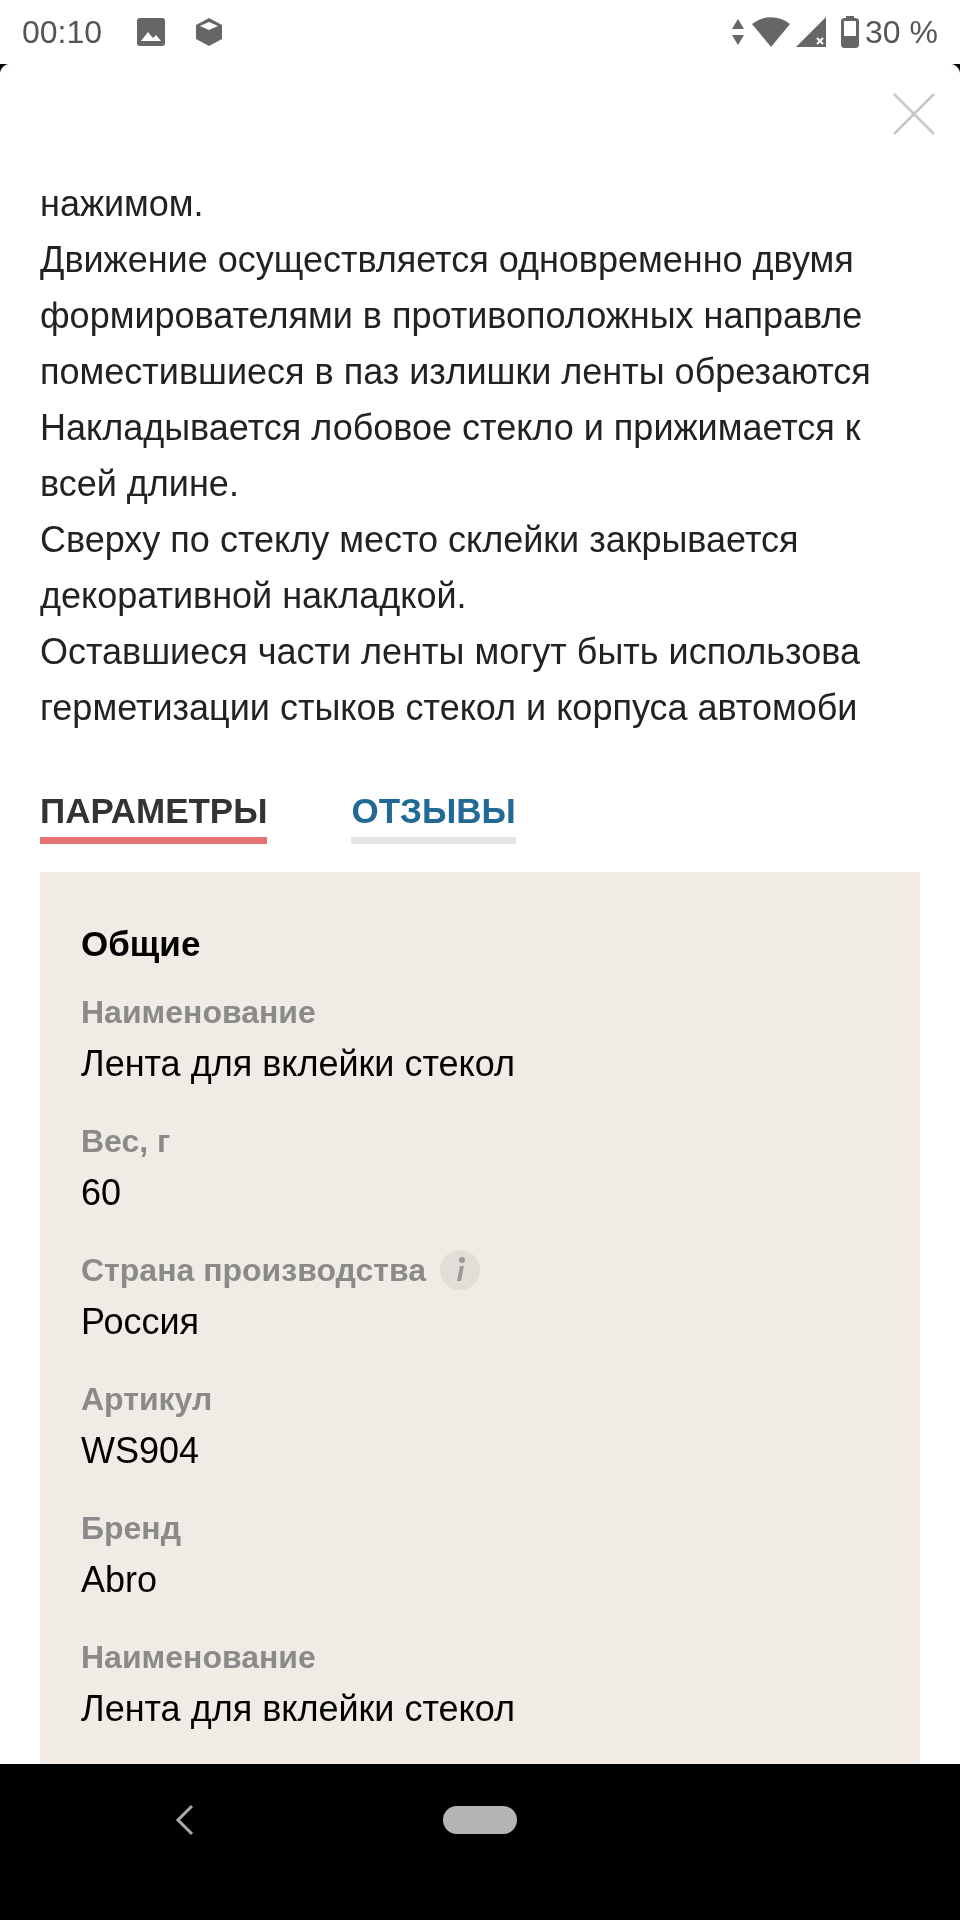 The image size is (960, 1920). What do you see at coordinates (154, 817) in the screenshot?
I see `tab: ПАРАМЕТРЫ` at bounding box center [154, 817].